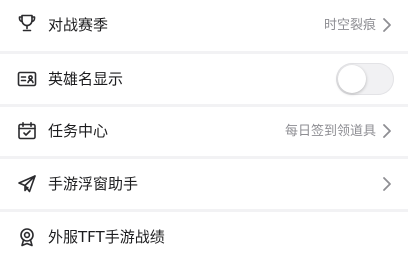 This screenshot has width=408, height=259. I want to click on settings-row-label: 英雄名显示, so click(86, 79).